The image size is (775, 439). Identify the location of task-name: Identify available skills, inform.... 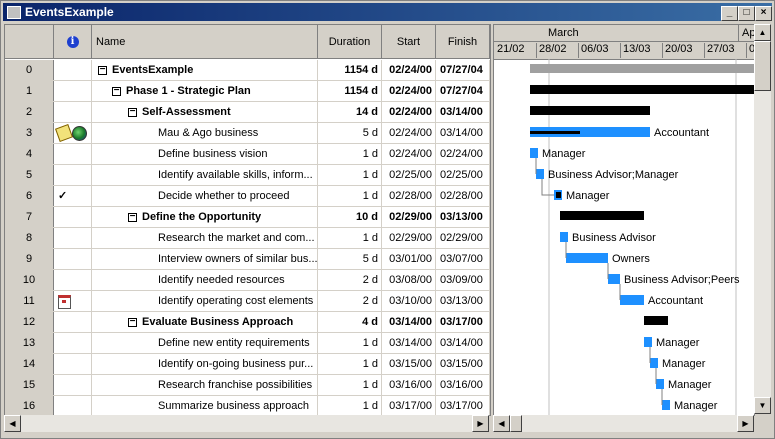
(205, 175).